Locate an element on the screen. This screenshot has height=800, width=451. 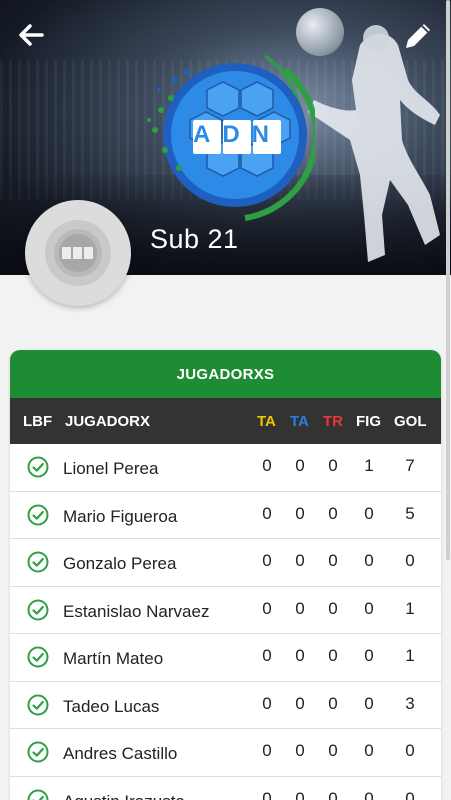
table-row: Mario Figueroa 0 0 0 0 5 is located at coordinates (225, 515).